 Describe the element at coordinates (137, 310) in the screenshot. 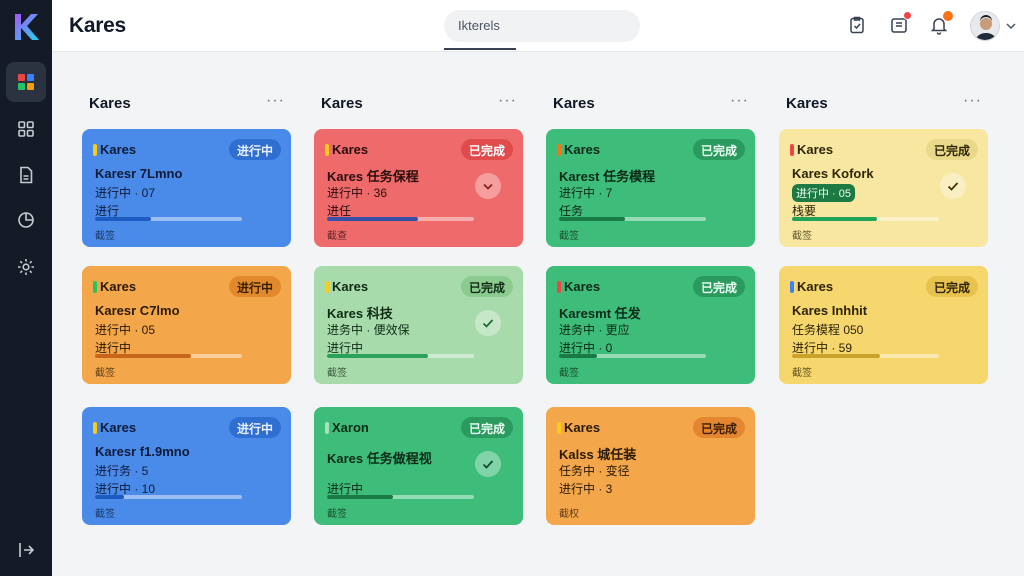

I see `card-heading: Karesr C7lmo` at that location.